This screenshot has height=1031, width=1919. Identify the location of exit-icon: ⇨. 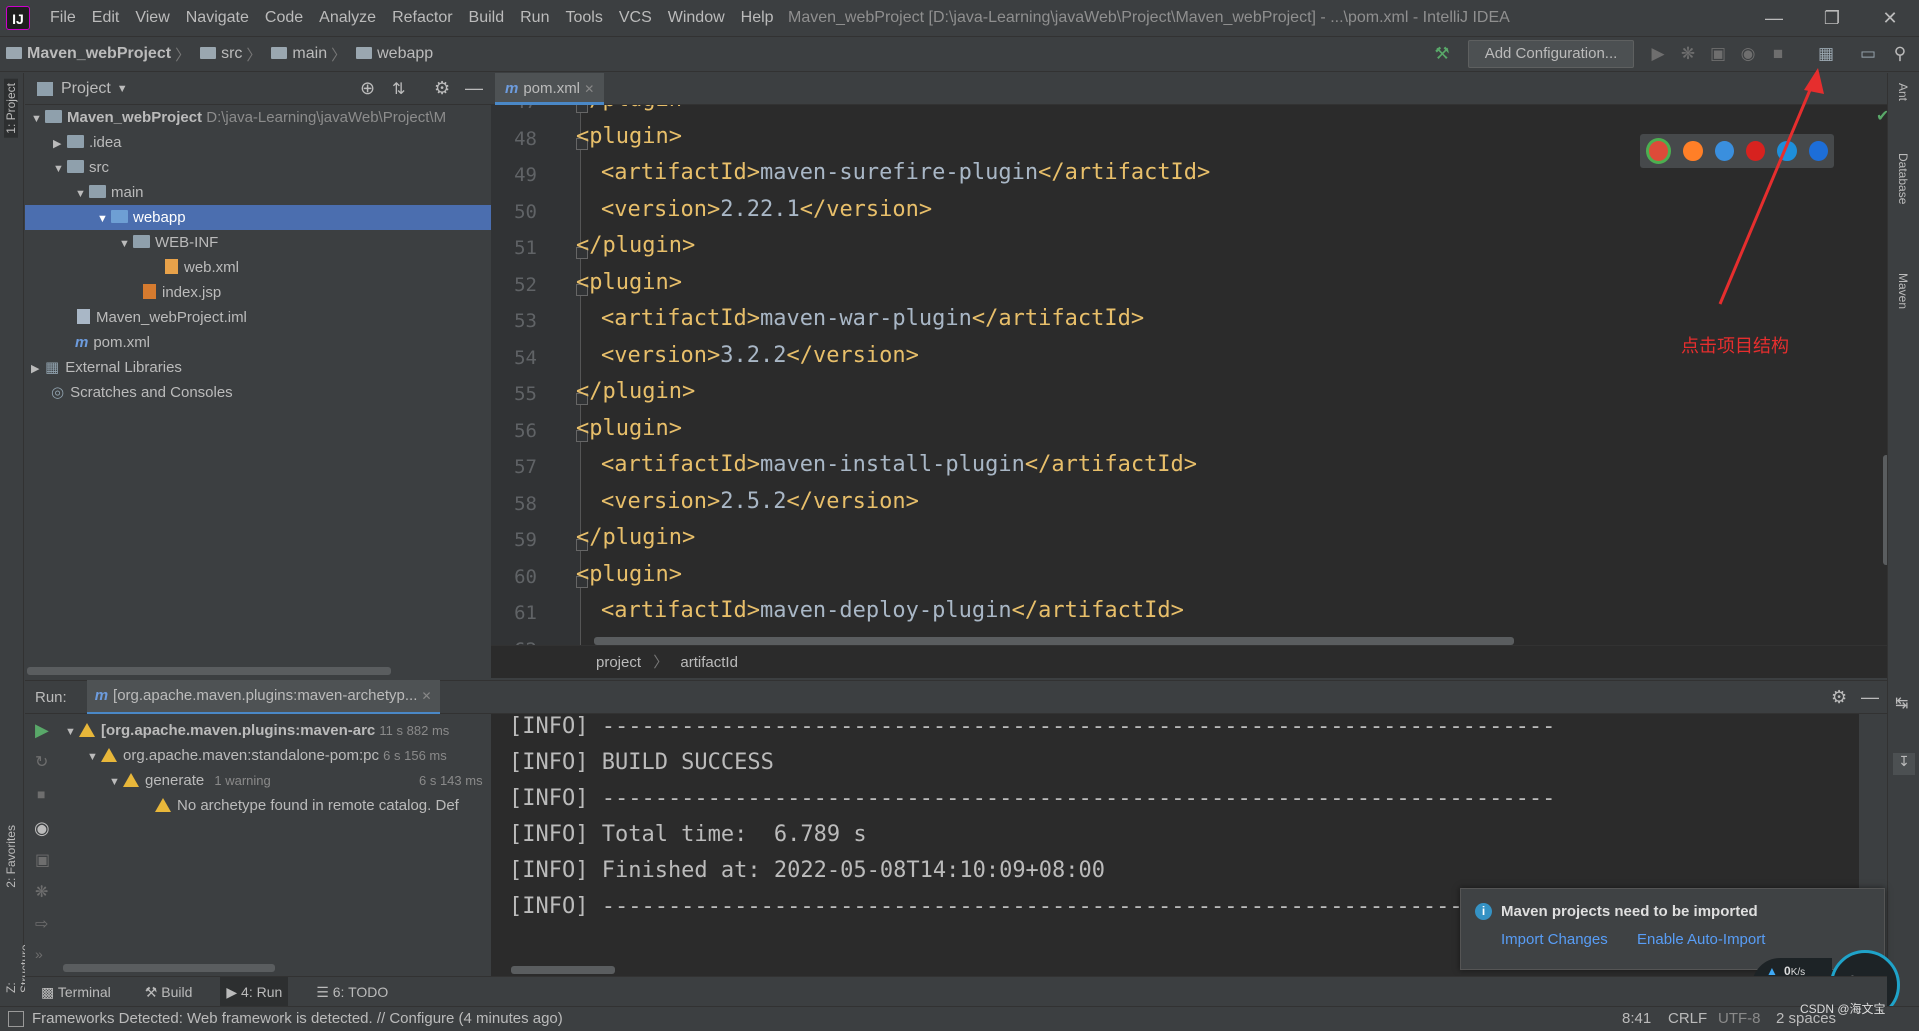
(41, 924).